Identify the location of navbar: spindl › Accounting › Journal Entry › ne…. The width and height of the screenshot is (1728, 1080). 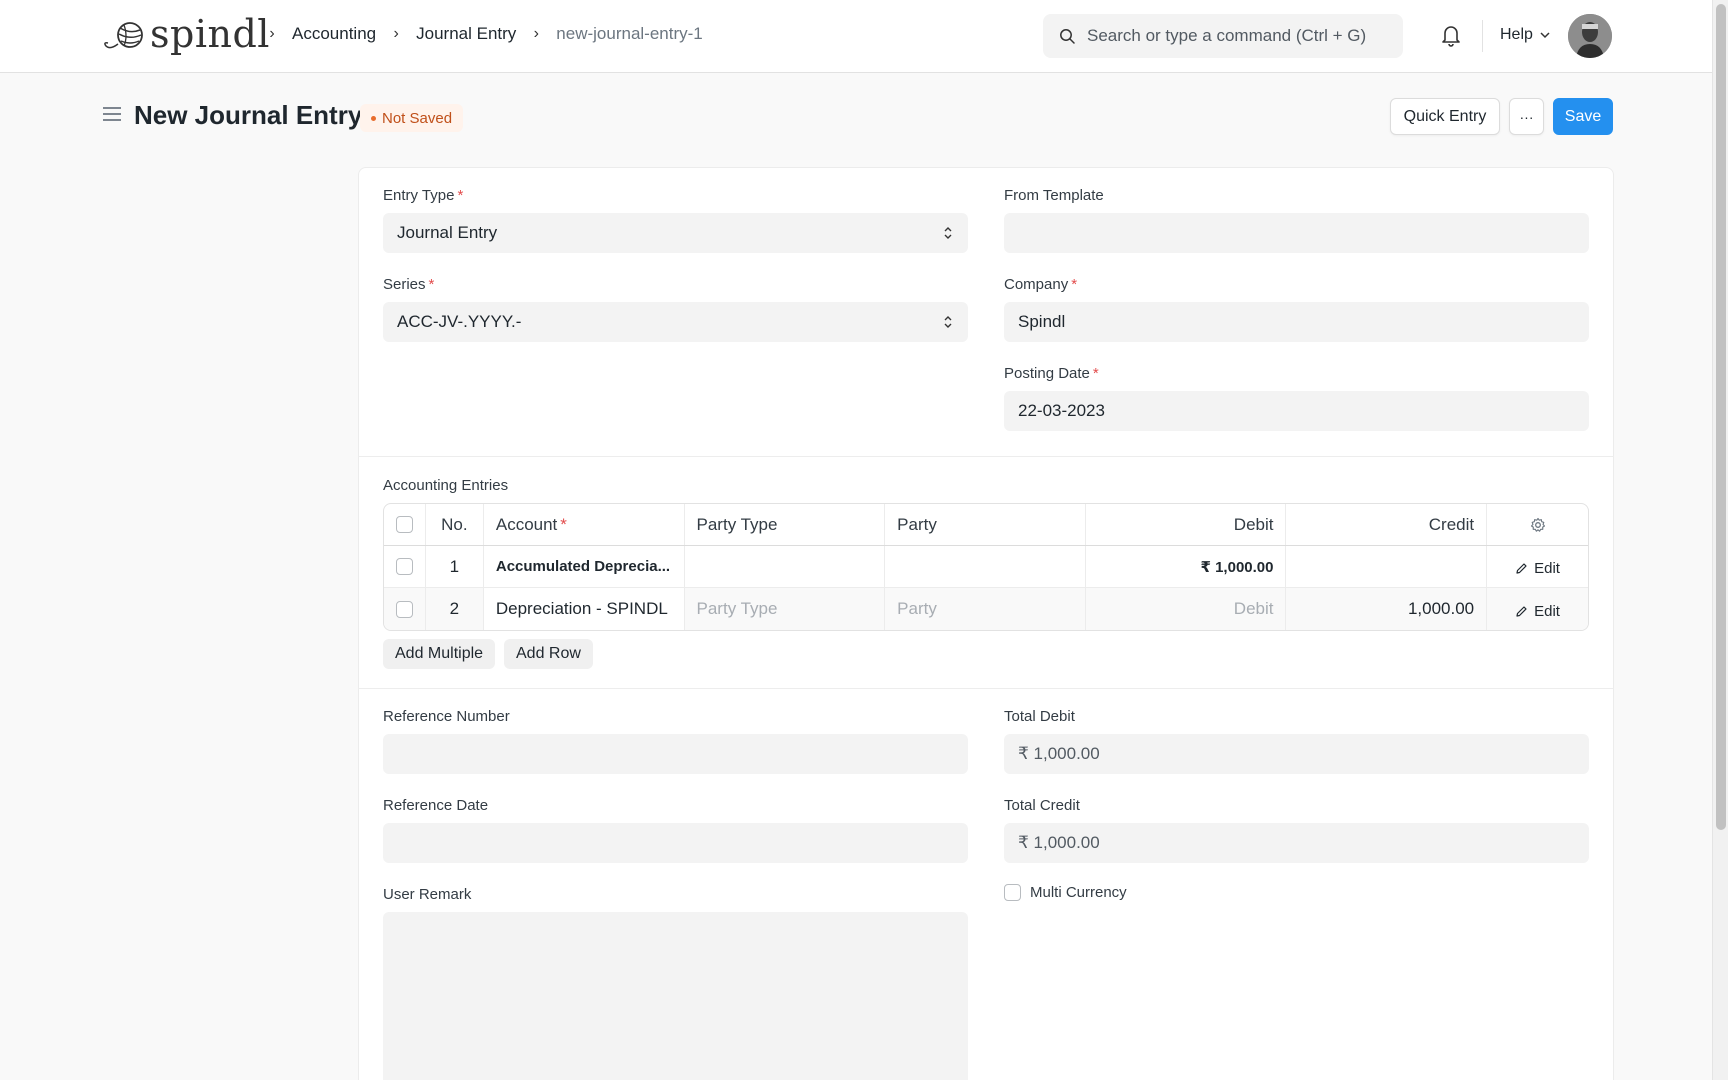
(856, 36).